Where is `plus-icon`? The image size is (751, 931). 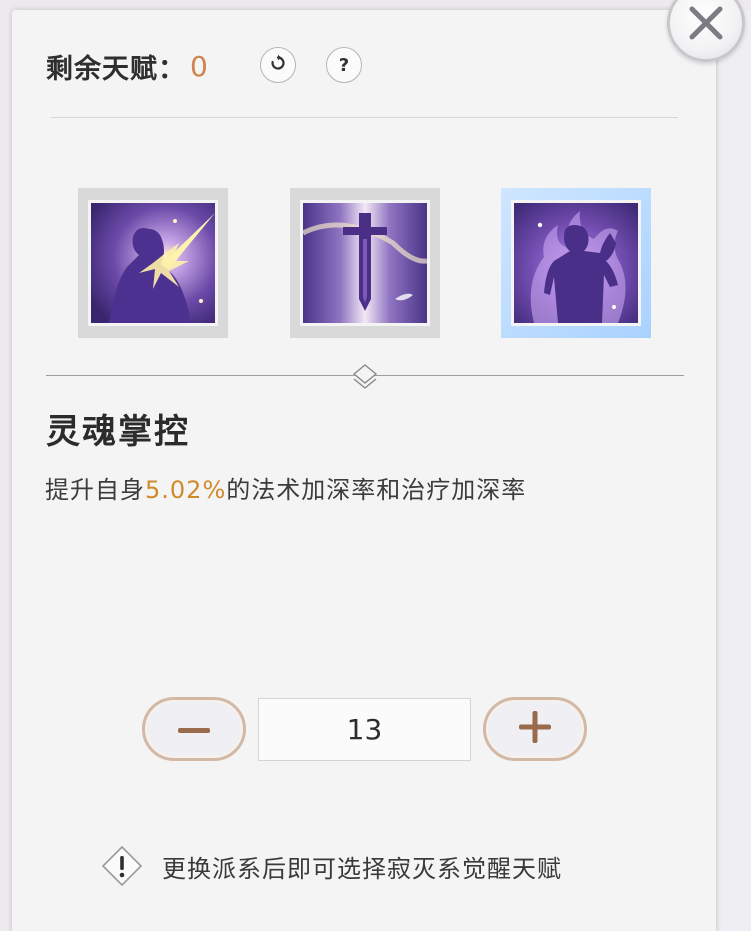 plus-icon is located at coordinates (535, 729).